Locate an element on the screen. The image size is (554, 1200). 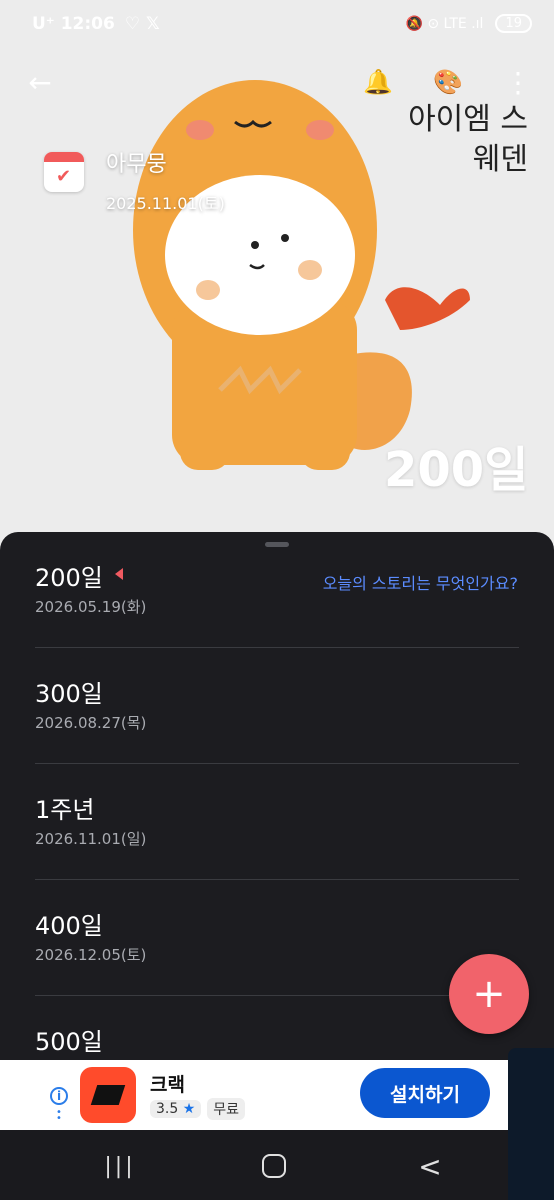
milestone-date: 2026.12.05(토) is located at coordinates (91, 955).